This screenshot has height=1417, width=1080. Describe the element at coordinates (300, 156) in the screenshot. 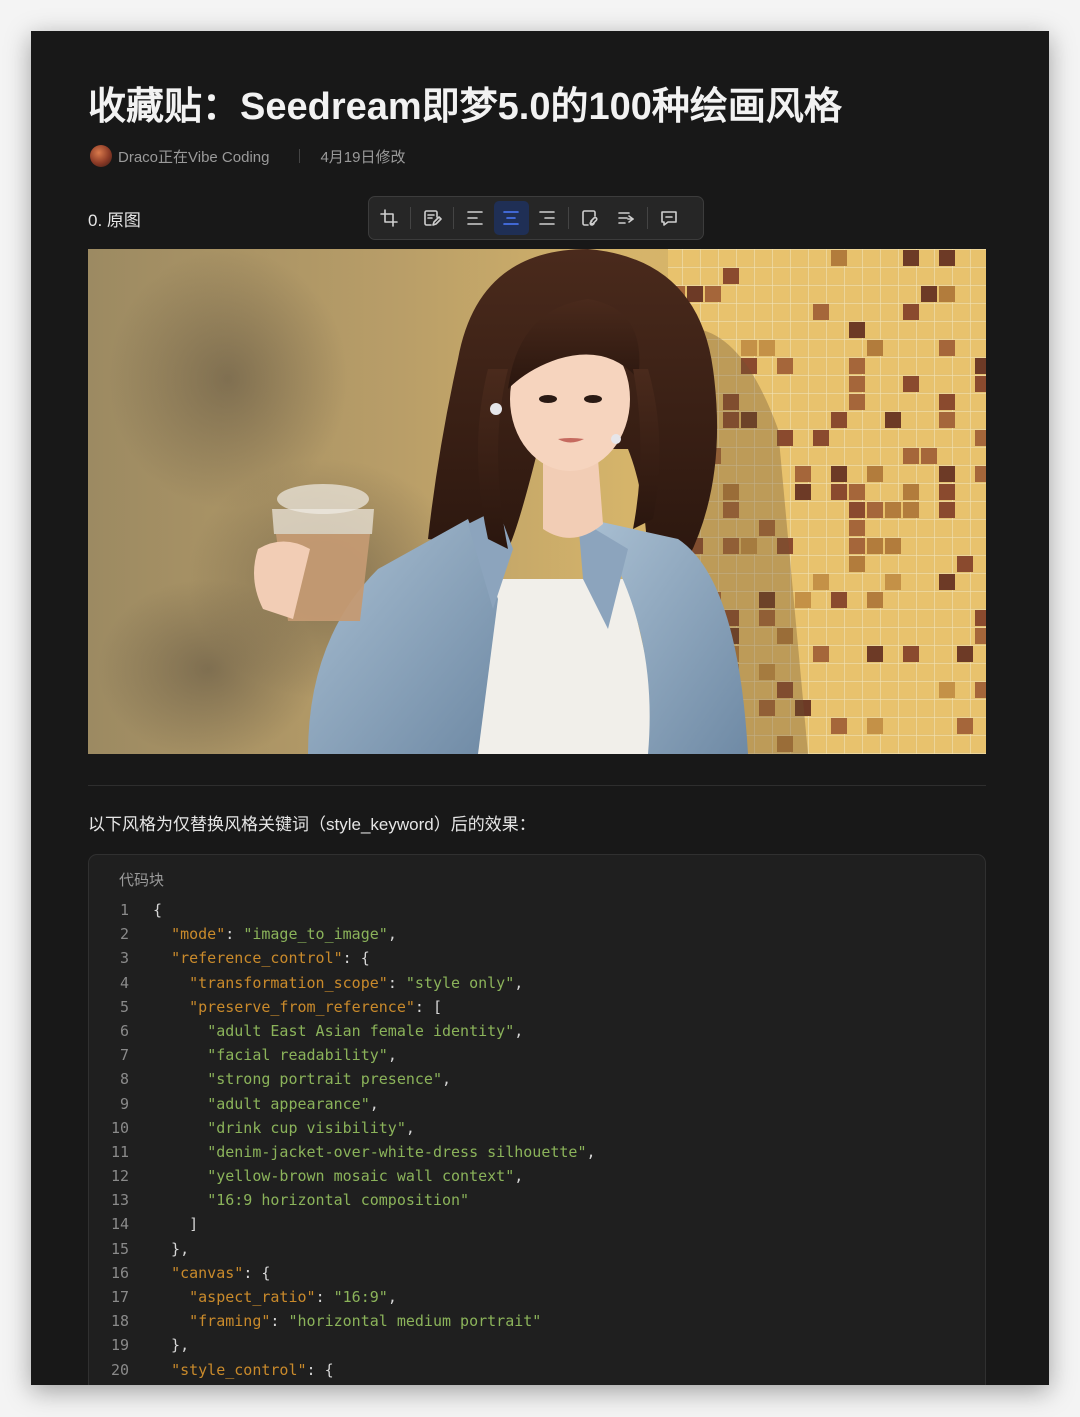

I see `meta-divider` at that location.